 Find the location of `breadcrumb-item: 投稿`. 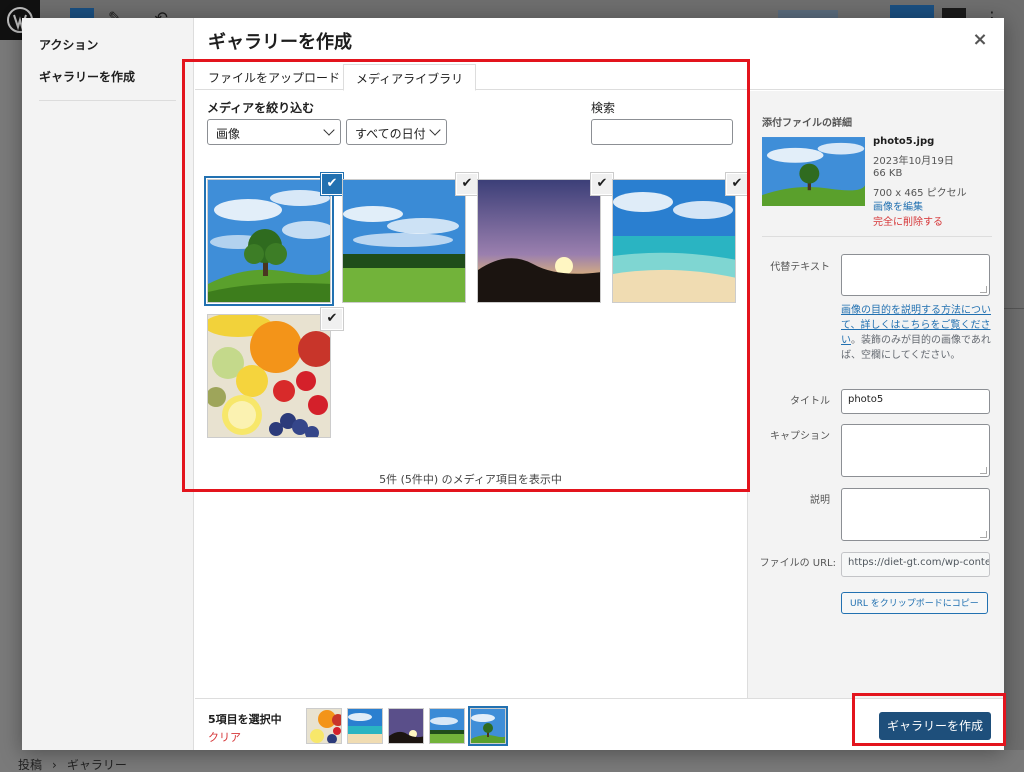

breadcrumb-item: 投稿 is located at coordinates (30, 765).